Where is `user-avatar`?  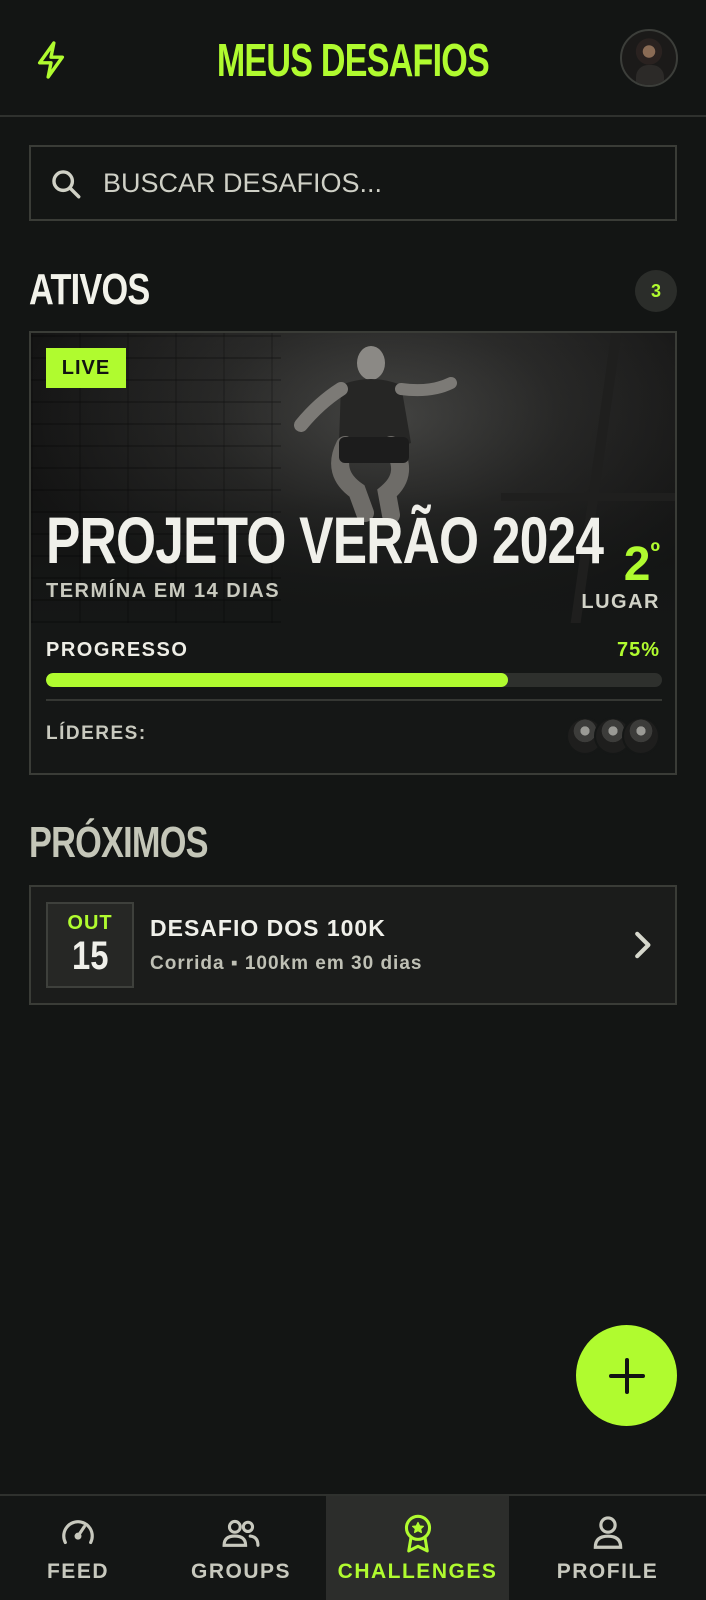
user-avatar is located at coordinates (649, 58).